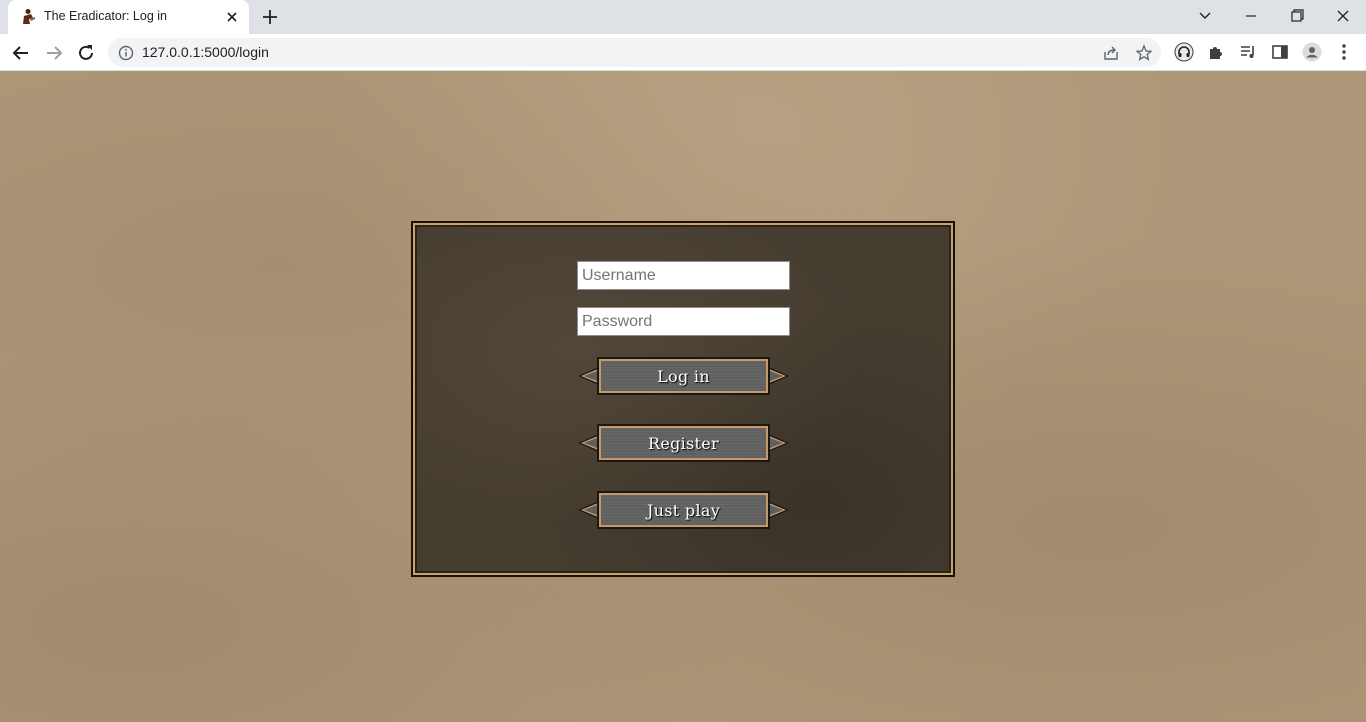 The height and width of the screenshot is (722, 1366). What do you see at coordinates (1280, 52) in the screenshot?
I see `side-panel-icon` at bounding box center [1280, 52].